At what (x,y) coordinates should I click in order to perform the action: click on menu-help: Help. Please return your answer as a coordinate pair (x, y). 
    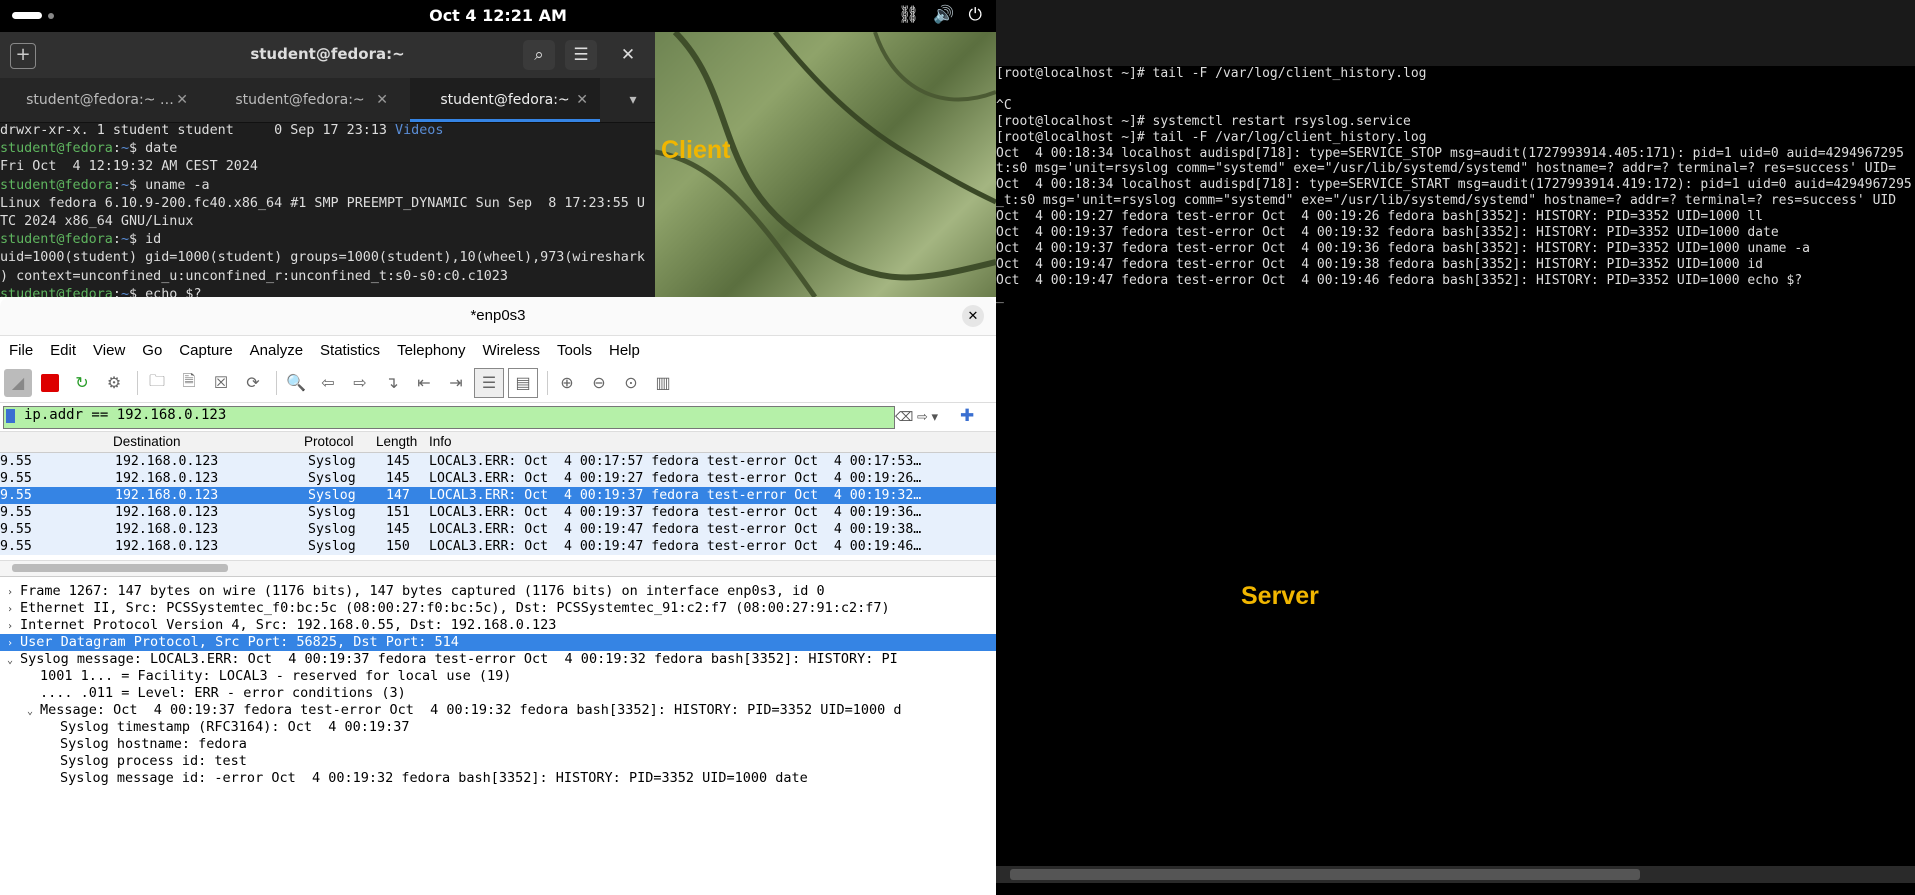
    Looking at the image, I should click on (624, 350).